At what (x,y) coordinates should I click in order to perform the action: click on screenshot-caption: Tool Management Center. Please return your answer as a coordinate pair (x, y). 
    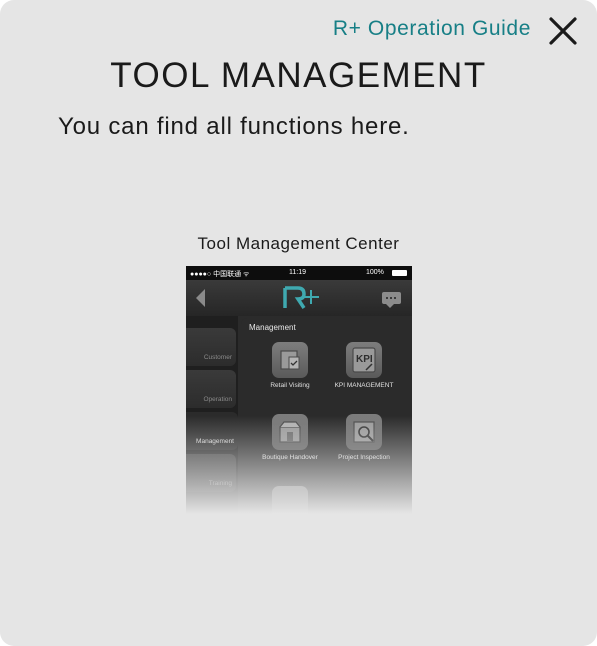
    Looking at the image, I should click on (298, 243).